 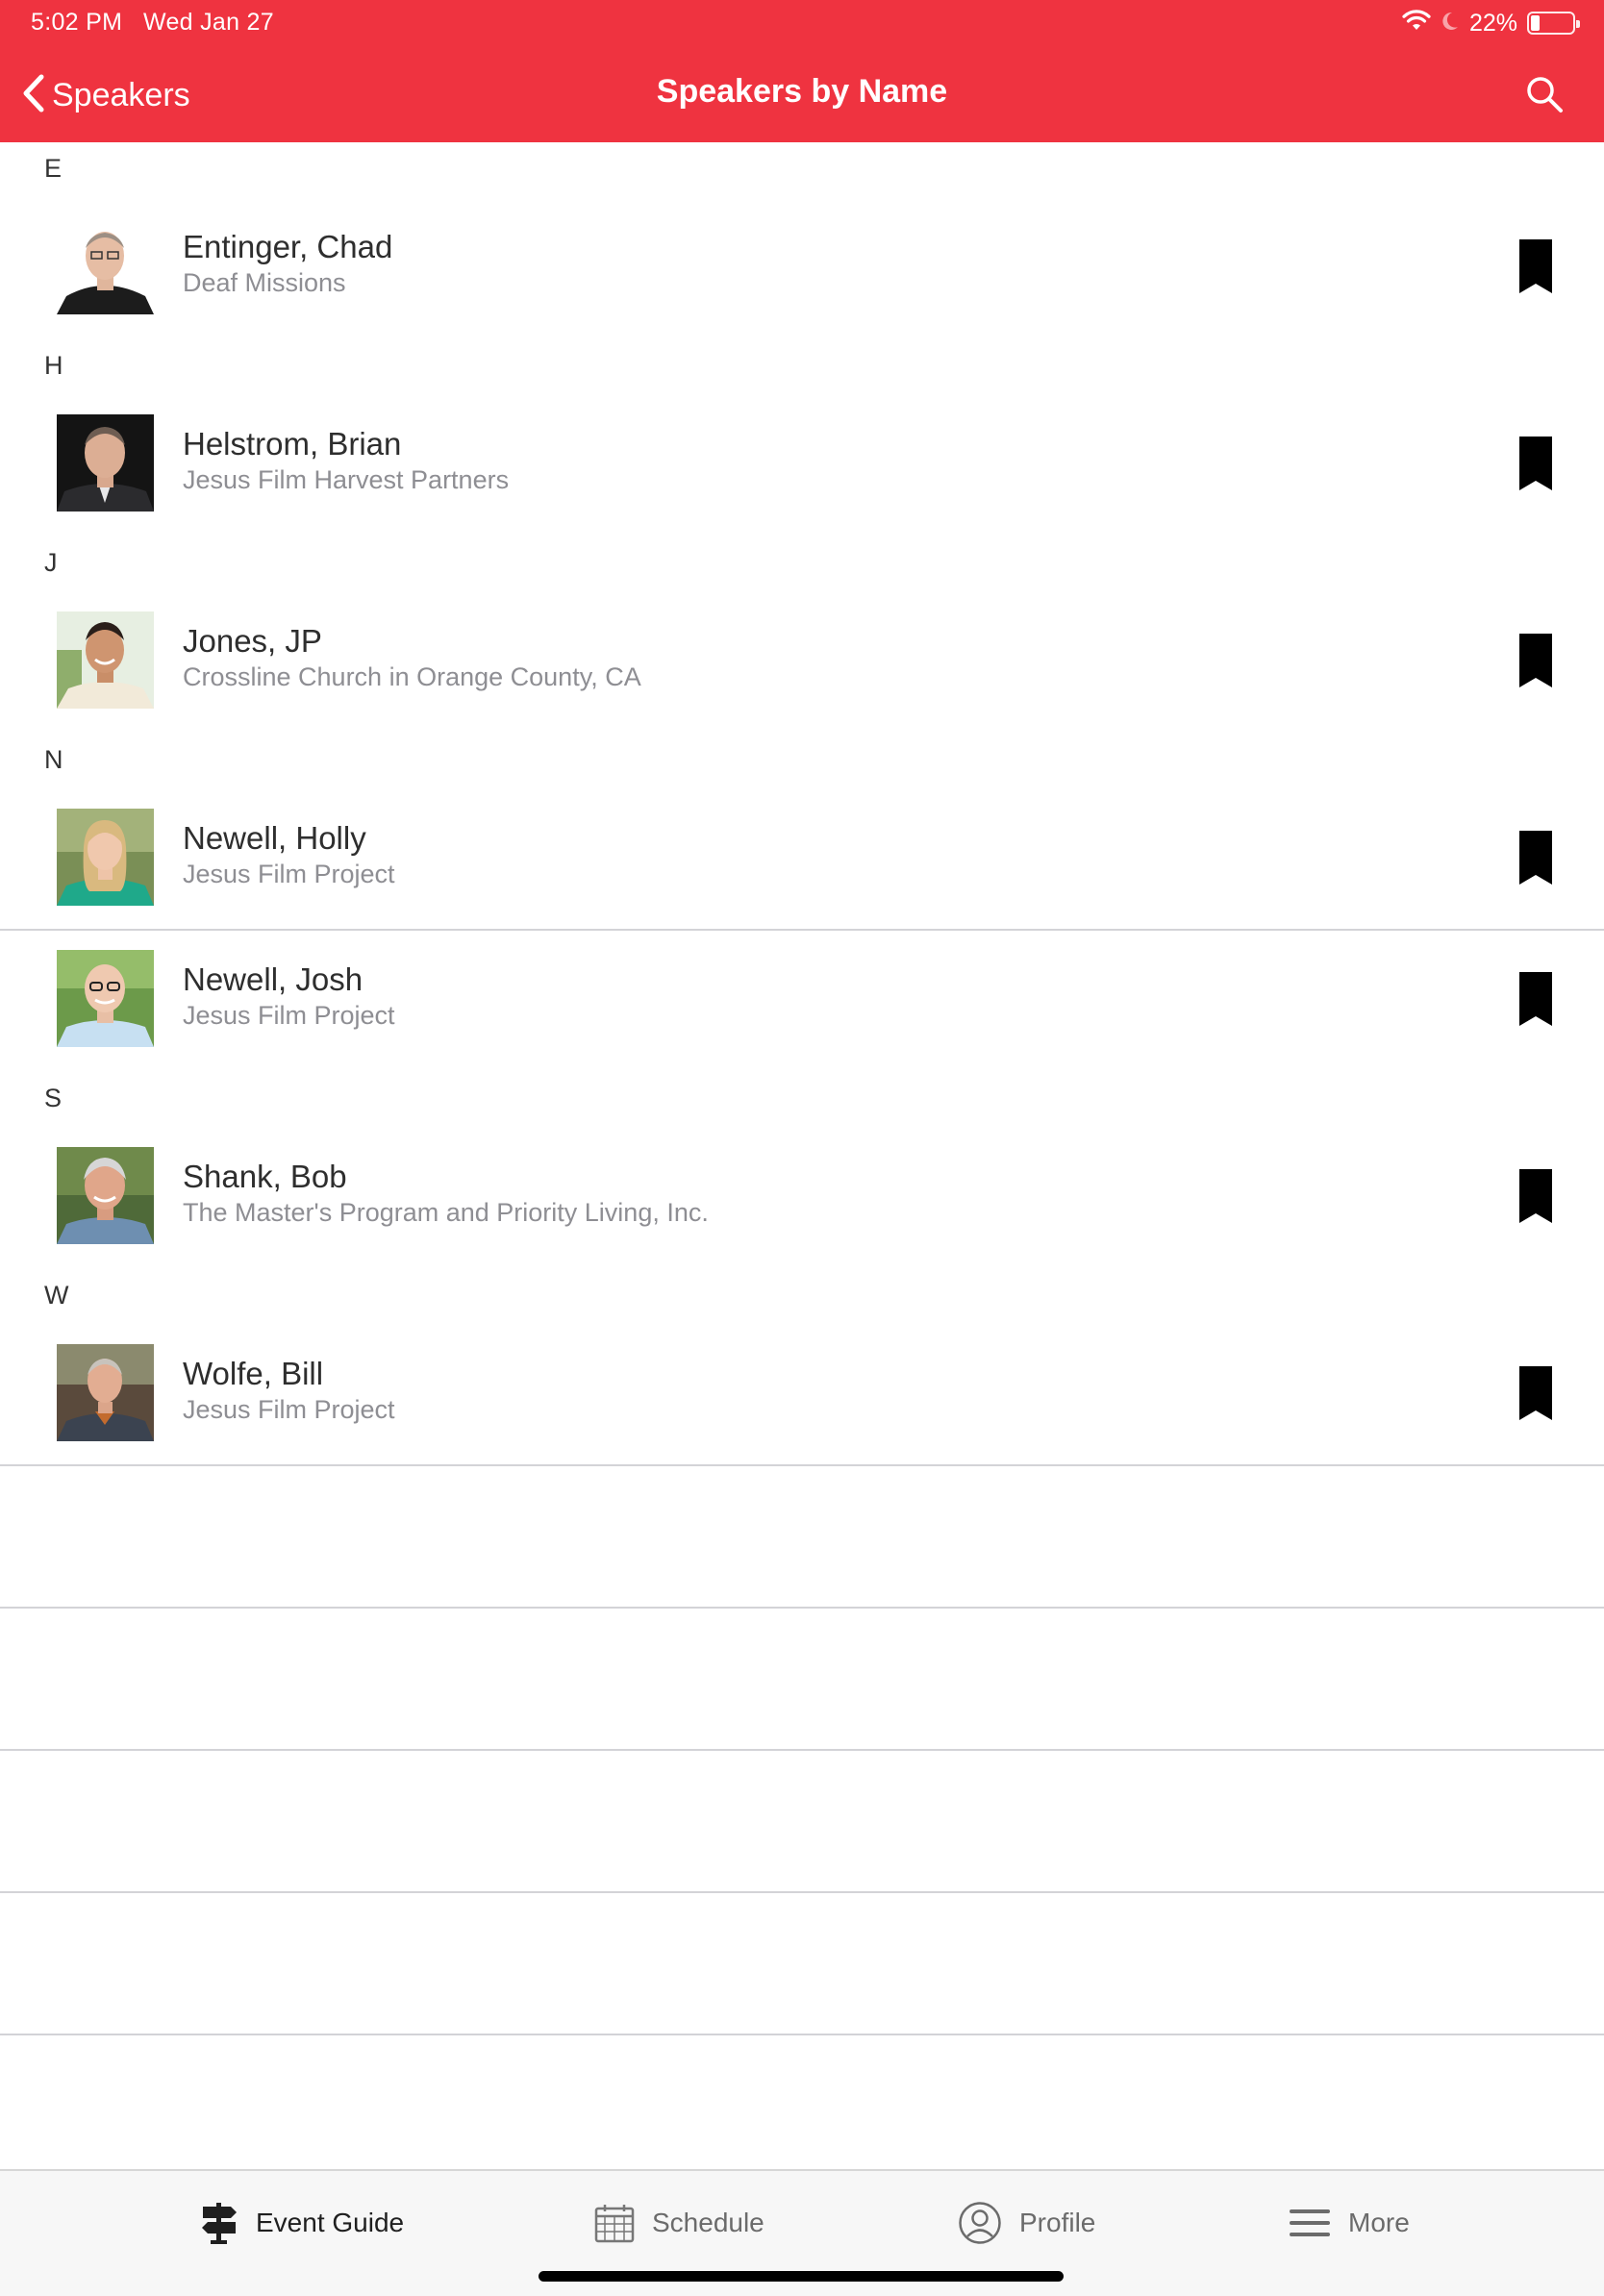 What do you see at coordinates (802, 1395) in the screenshot?
I see `speaker-row: Wolfe, Bill Jesus Film Project` at bounding box center [802, 1395].